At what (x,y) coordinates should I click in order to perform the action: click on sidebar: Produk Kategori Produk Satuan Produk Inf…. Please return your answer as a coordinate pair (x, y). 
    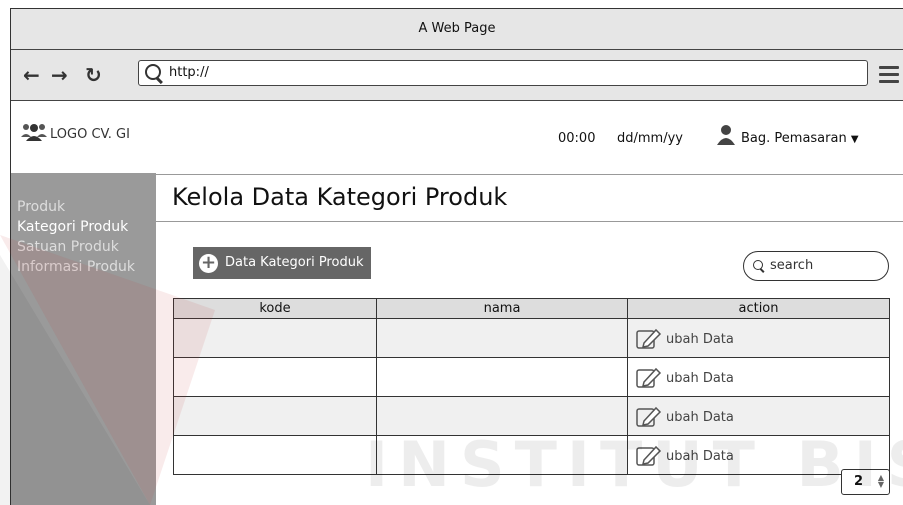
    Looking at the image, I should click on (83, 339).